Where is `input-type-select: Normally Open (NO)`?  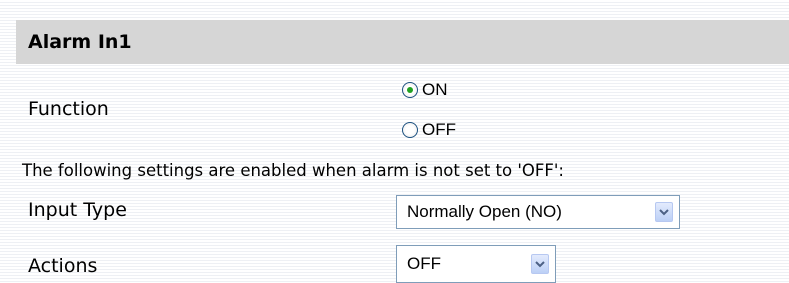 input-type-select: Normally Open (NO) is located at coordinates (538, 212).